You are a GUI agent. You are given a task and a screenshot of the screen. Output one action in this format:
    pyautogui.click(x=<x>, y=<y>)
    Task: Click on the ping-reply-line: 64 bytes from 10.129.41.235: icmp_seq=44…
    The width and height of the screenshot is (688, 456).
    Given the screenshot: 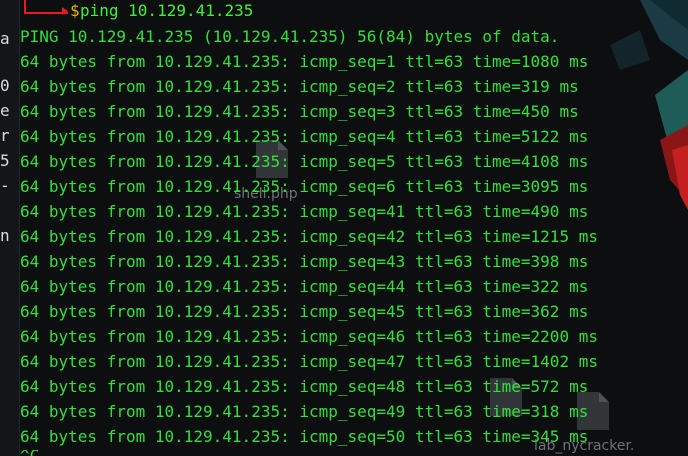 What is the action you would take?
    pyautogui.click(x=304, y=286)
    